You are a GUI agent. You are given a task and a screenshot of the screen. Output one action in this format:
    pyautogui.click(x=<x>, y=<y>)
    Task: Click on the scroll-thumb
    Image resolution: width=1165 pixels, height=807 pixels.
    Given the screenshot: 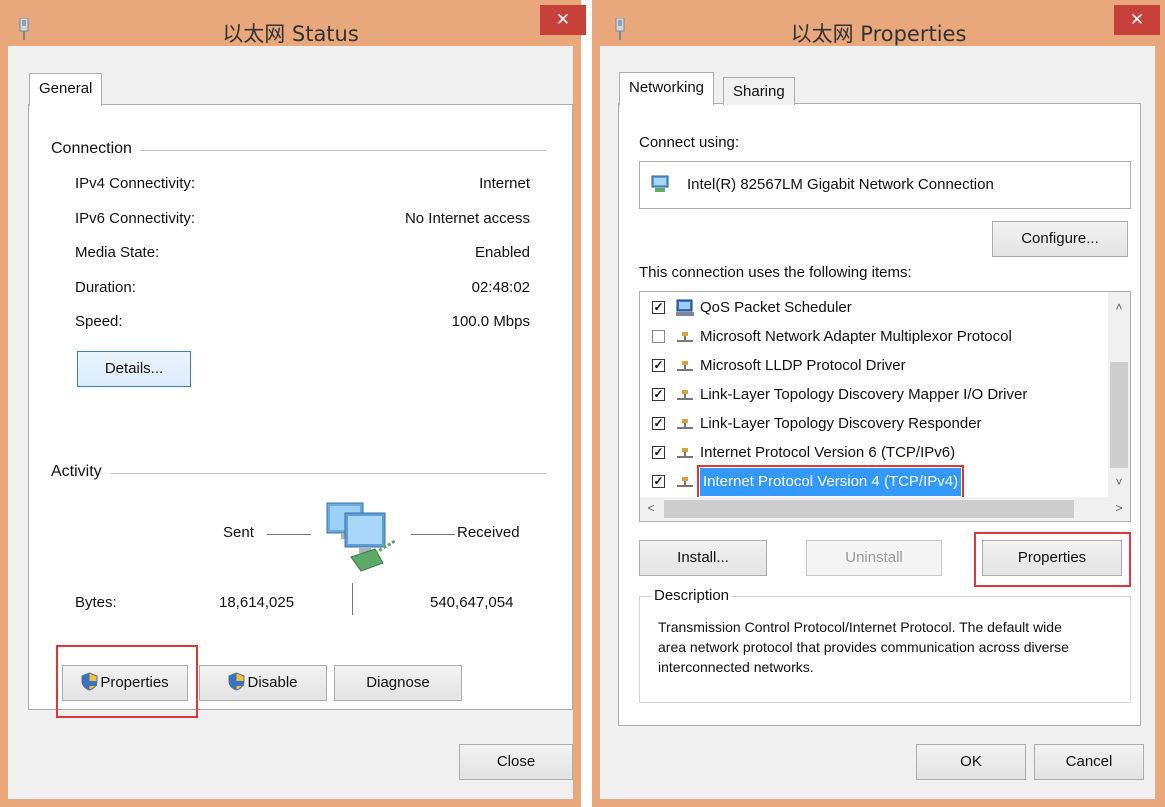 What is the action you would take?
    pyautogui.click(x=1119, y=415)
    